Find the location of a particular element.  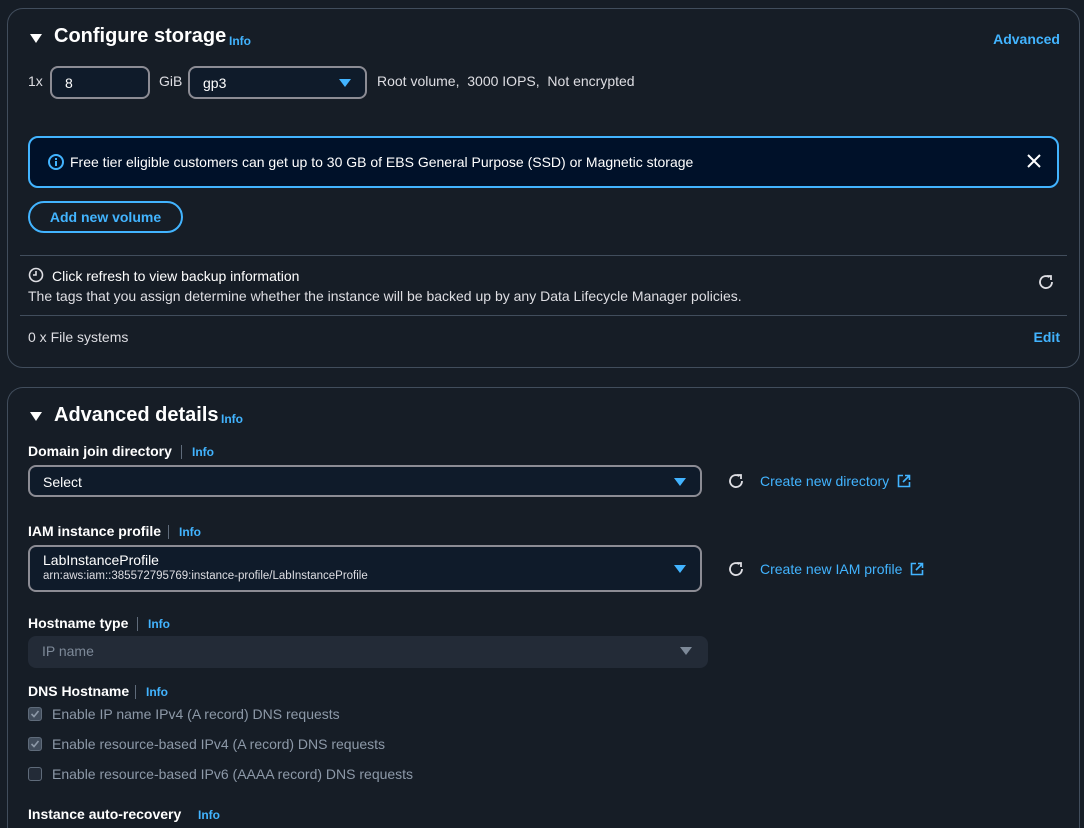

create-new-iam-profile-link: Create new IAM profile is located at coordinates (842, 569).